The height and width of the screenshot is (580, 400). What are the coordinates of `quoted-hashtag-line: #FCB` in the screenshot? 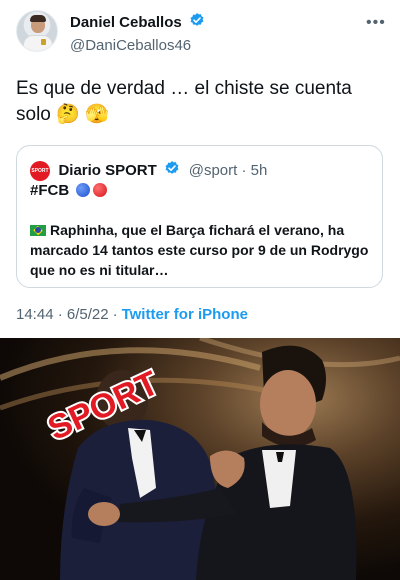 It's located at (69, 190).